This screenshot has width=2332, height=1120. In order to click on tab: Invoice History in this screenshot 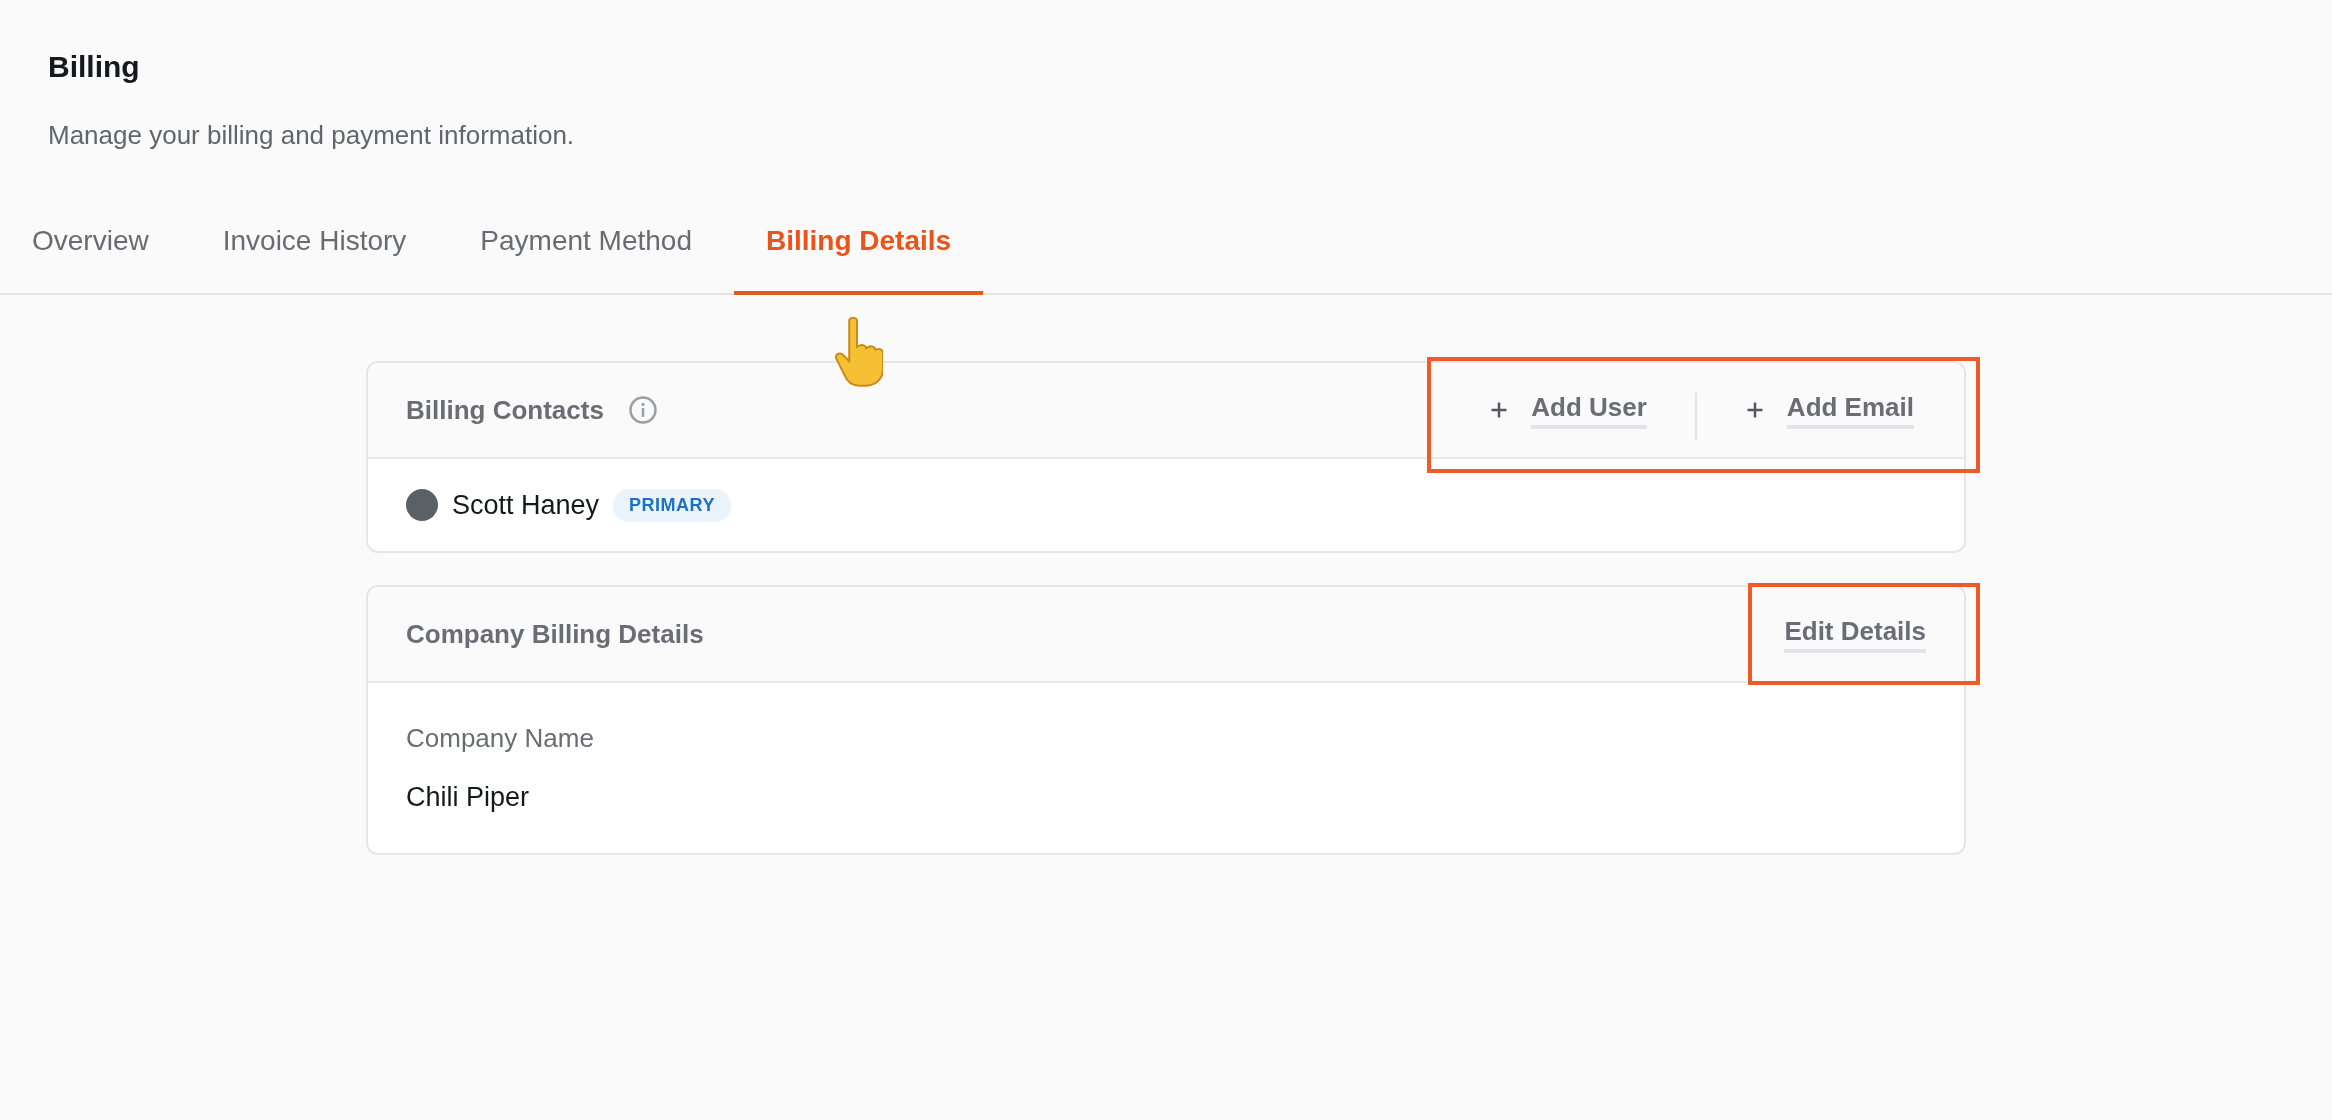, I will do `click(314, 260)`.